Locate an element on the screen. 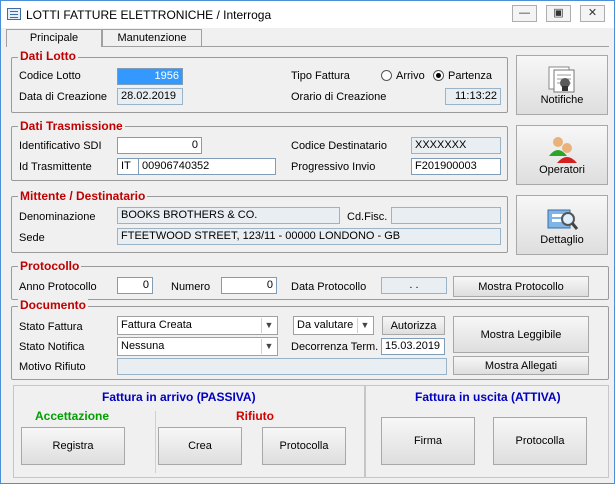  dati-lotto-group is located at coordinates (259, 85).